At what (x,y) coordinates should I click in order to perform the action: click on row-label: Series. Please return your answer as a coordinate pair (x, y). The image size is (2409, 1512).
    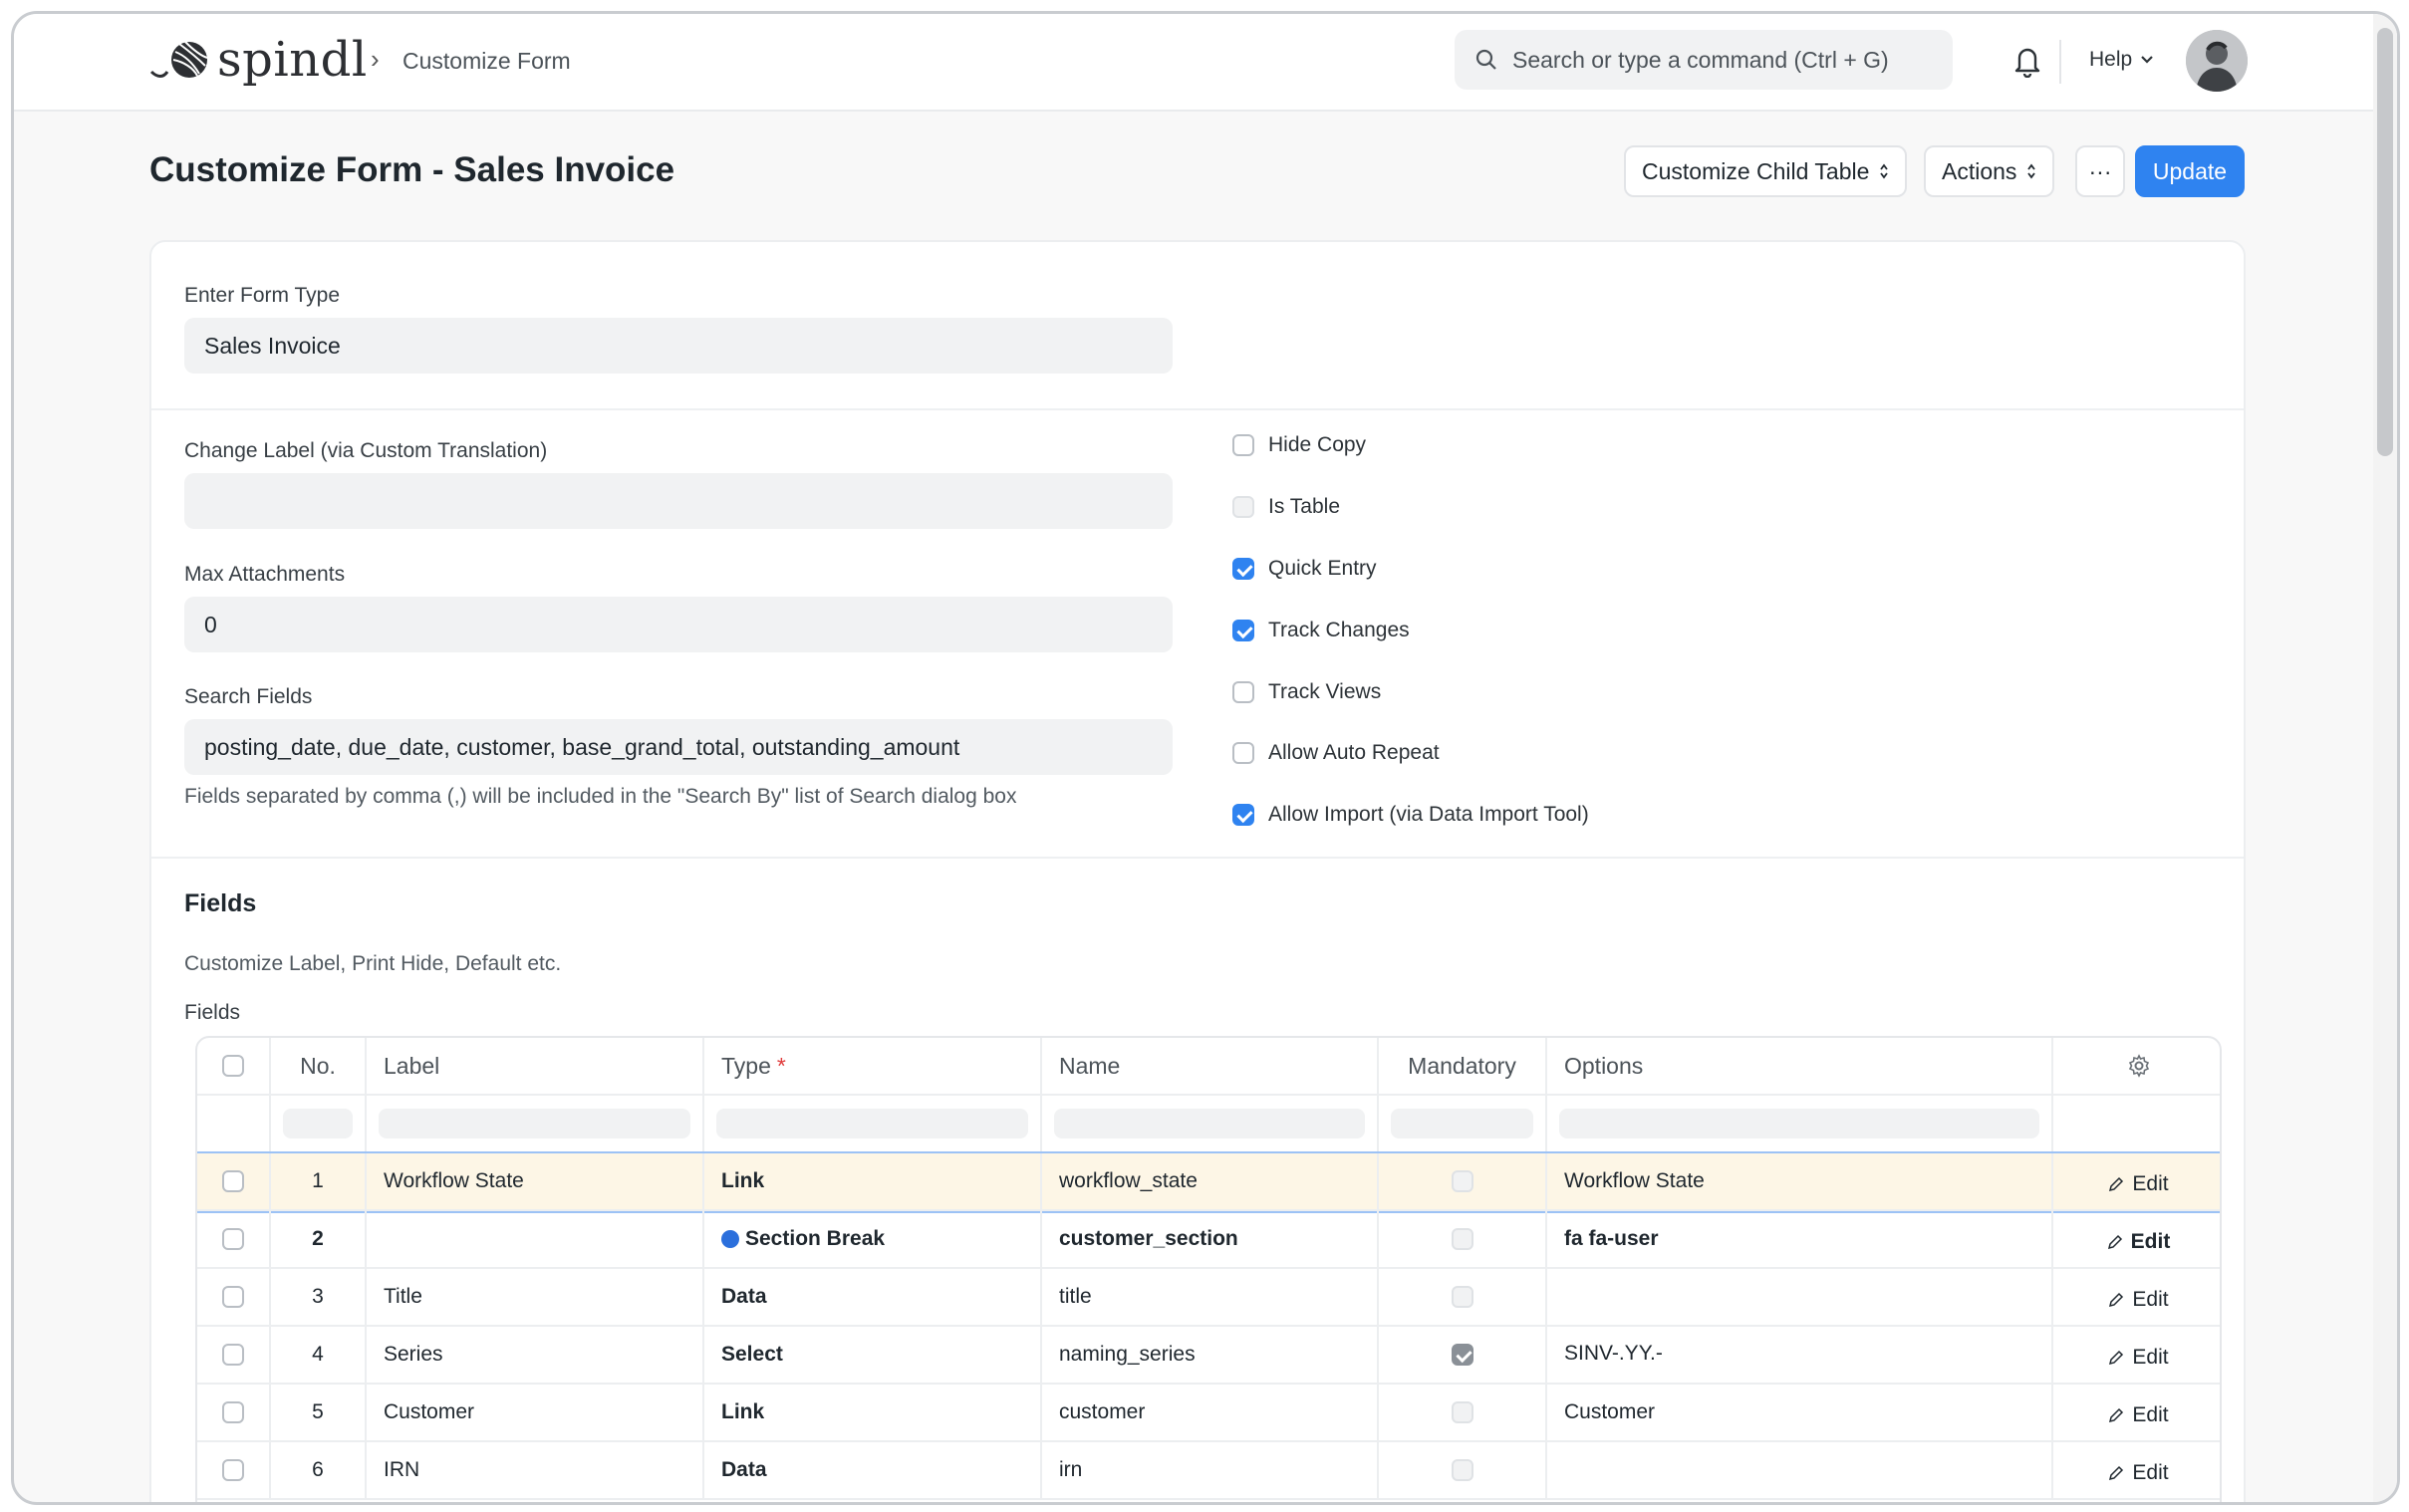
    Looking at the image, I should click on (536, 1355).